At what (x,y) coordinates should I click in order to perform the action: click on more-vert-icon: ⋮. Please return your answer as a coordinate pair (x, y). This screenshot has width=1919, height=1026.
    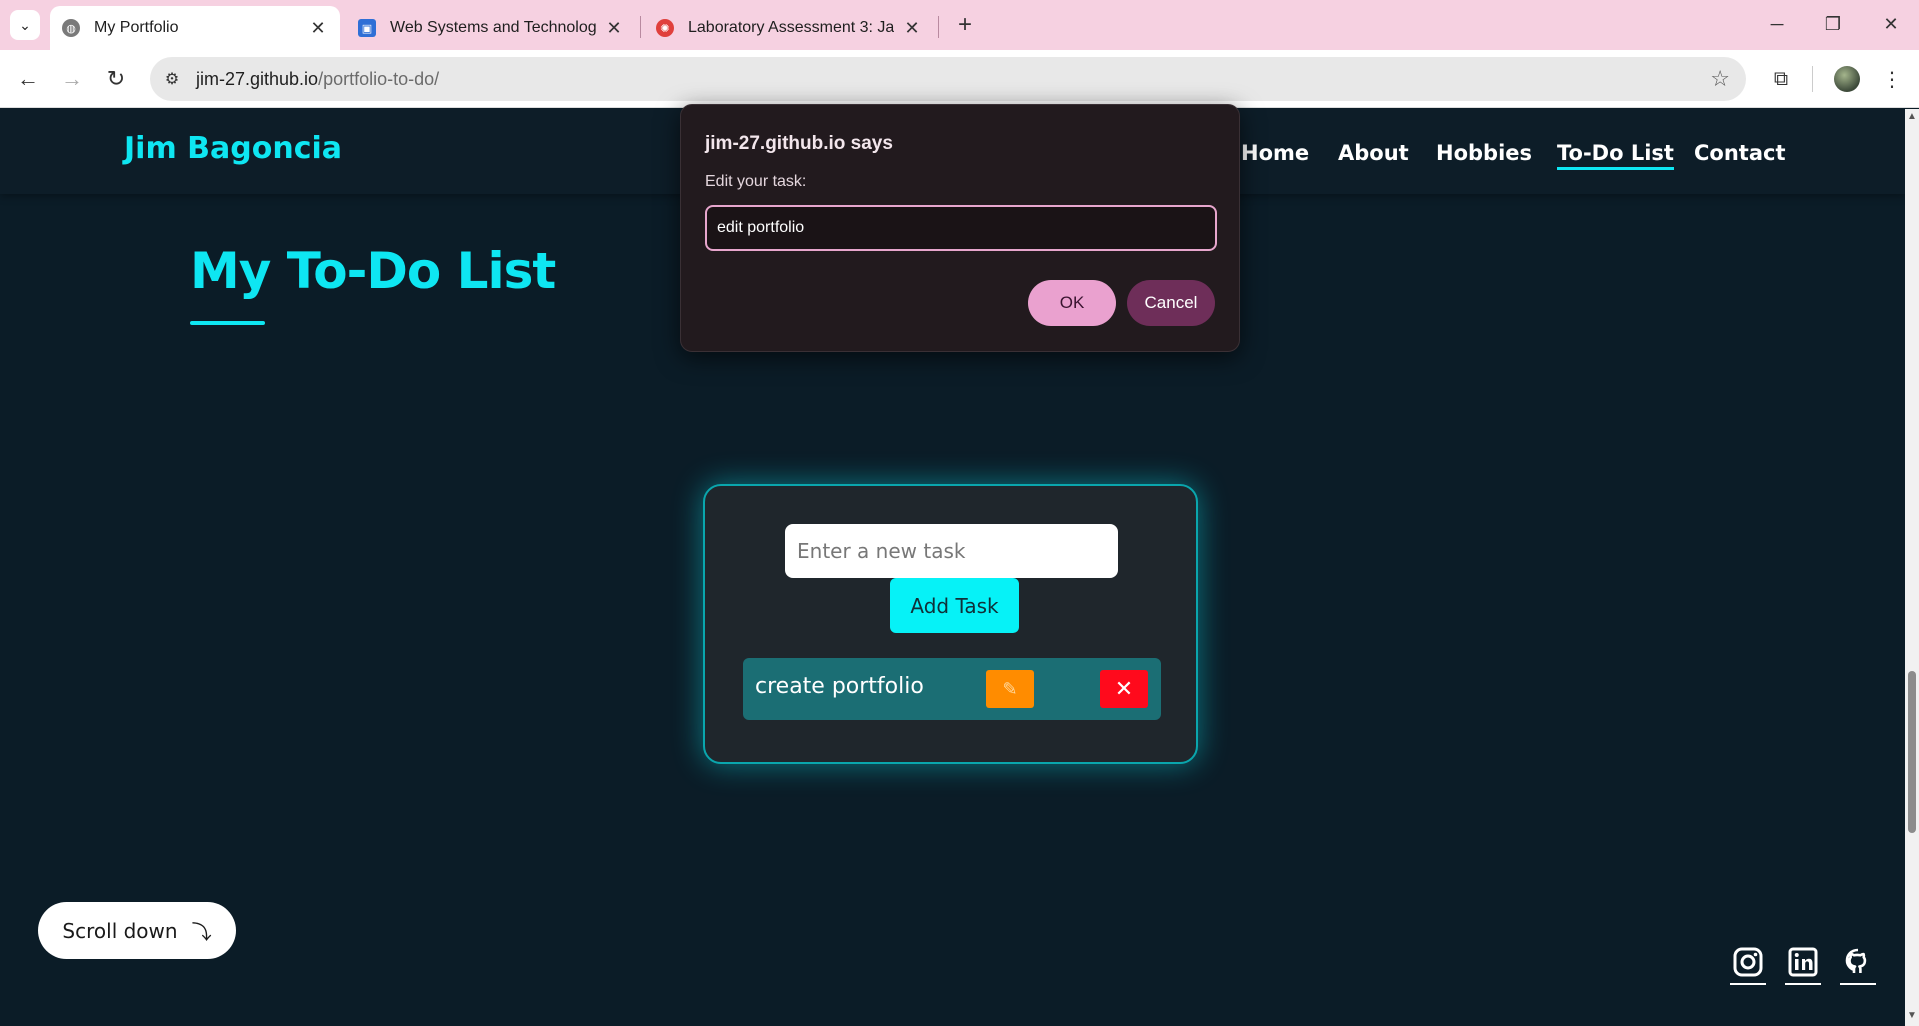
    Looking at the image, I should click on (1892, 79).